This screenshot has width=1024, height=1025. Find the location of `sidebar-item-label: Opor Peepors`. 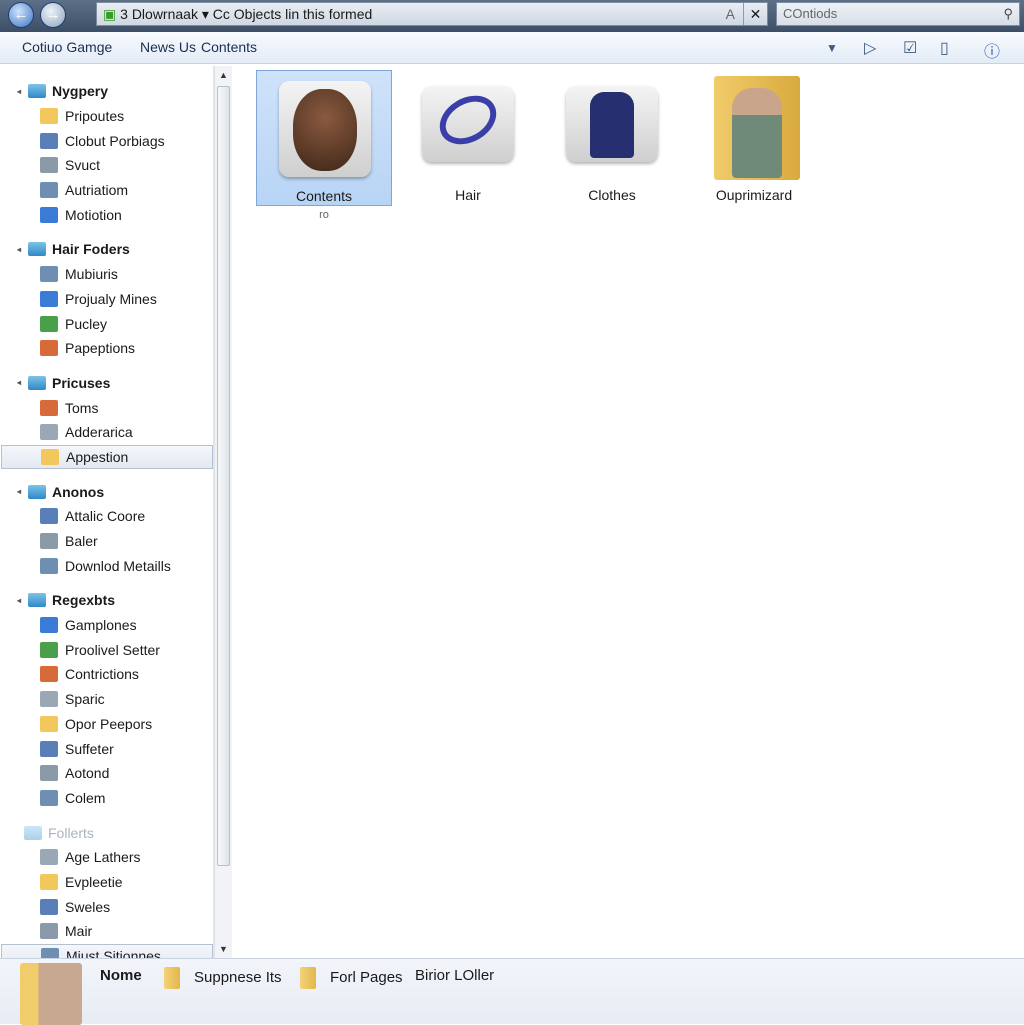

sidebar-item-label: Opor Peepors is located at coordinates (109, 723).